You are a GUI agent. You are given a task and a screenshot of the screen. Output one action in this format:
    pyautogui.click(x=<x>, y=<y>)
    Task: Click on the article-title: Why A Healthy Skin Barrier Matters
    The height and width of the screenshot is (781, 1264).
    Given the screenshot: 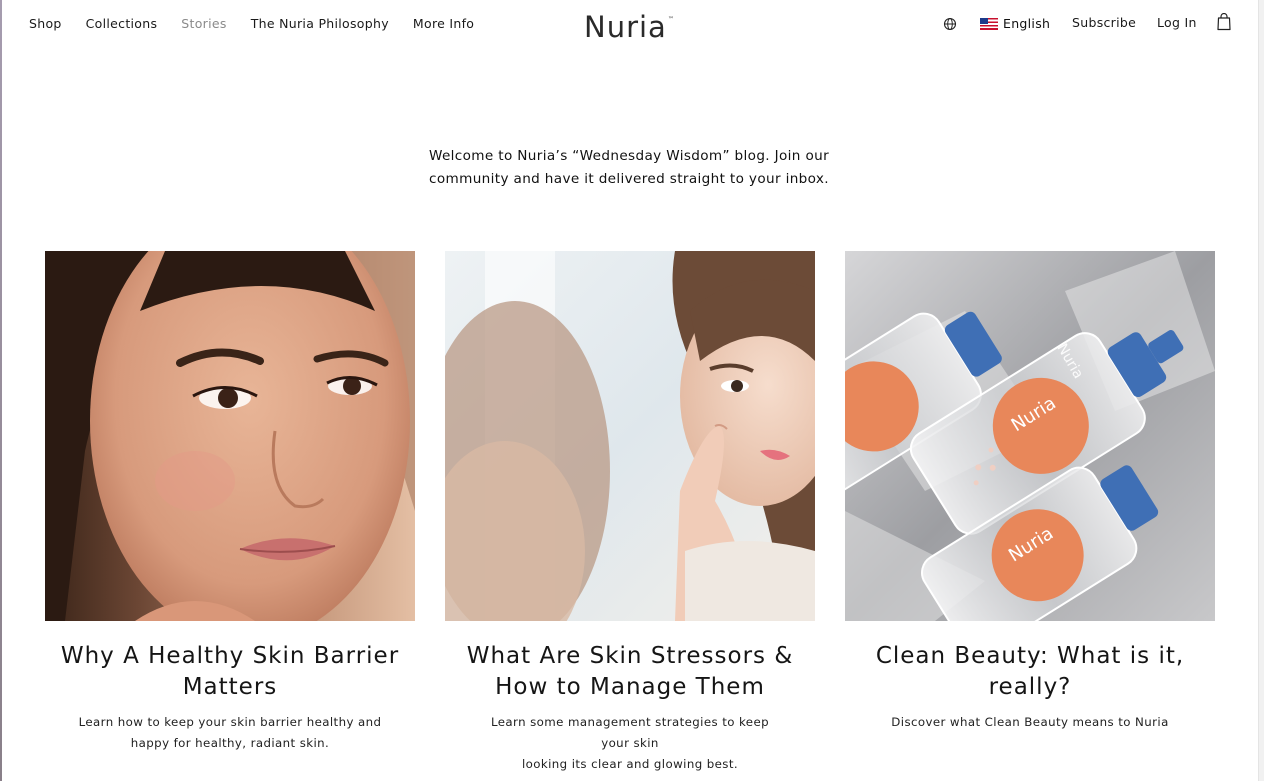 What is the action you would take?
    pyautogui.click(x=230, y=672)
    